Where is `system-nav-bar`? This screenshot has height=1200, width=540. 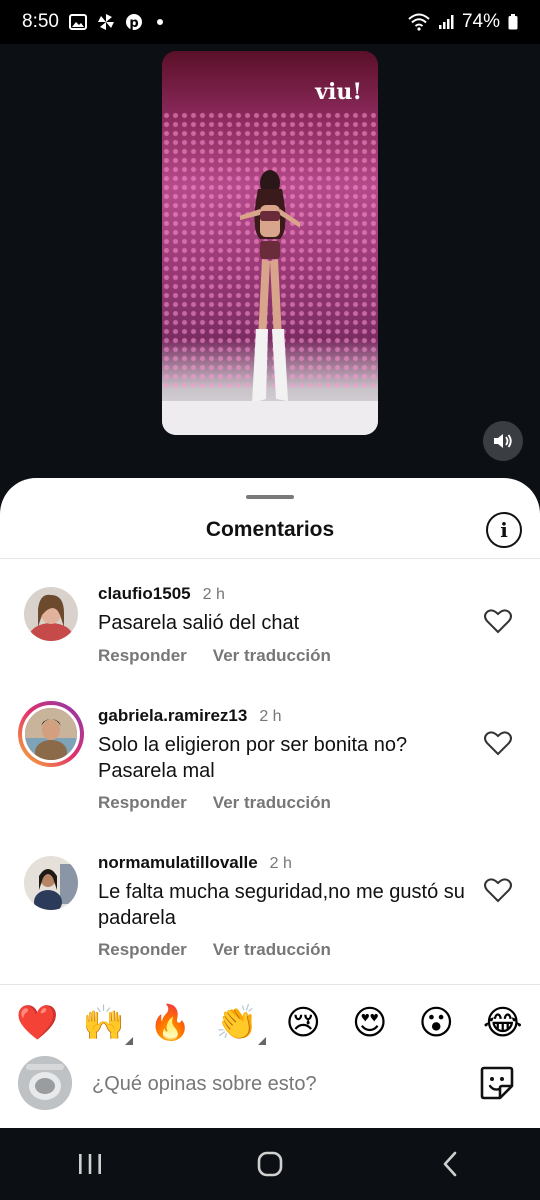 system-nav-bar is located at coordinates (270, 1164).